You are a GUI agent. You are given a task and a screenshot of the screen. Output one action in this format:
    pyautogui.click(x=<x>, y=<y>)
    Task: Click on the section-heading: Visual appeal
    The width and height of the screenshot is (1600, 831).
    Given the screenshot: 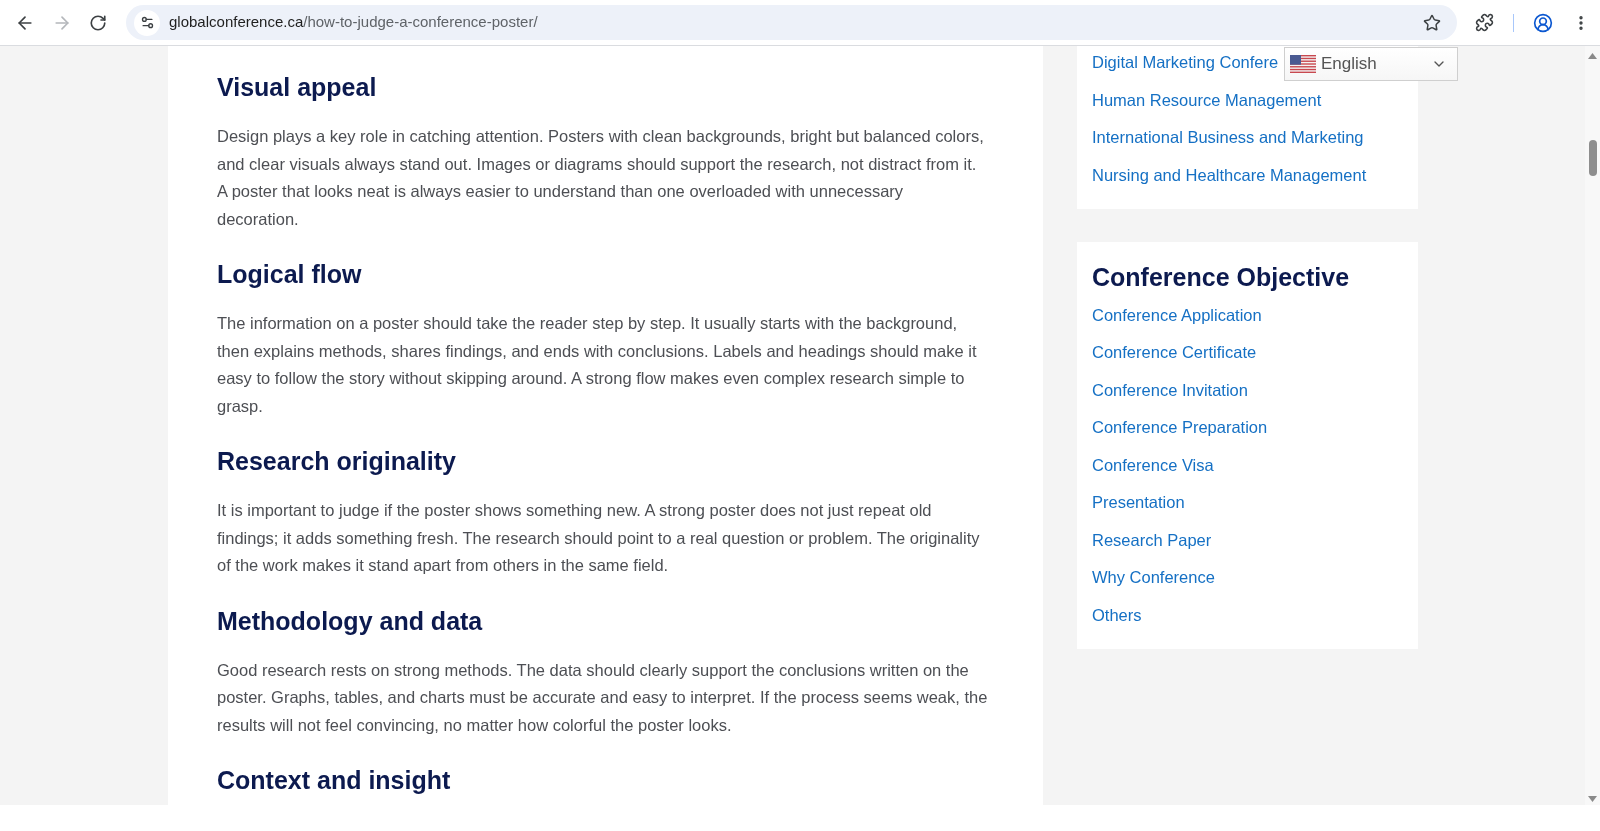 What is the action you would take?
    pyautogui.click(x=297, y=87)
    